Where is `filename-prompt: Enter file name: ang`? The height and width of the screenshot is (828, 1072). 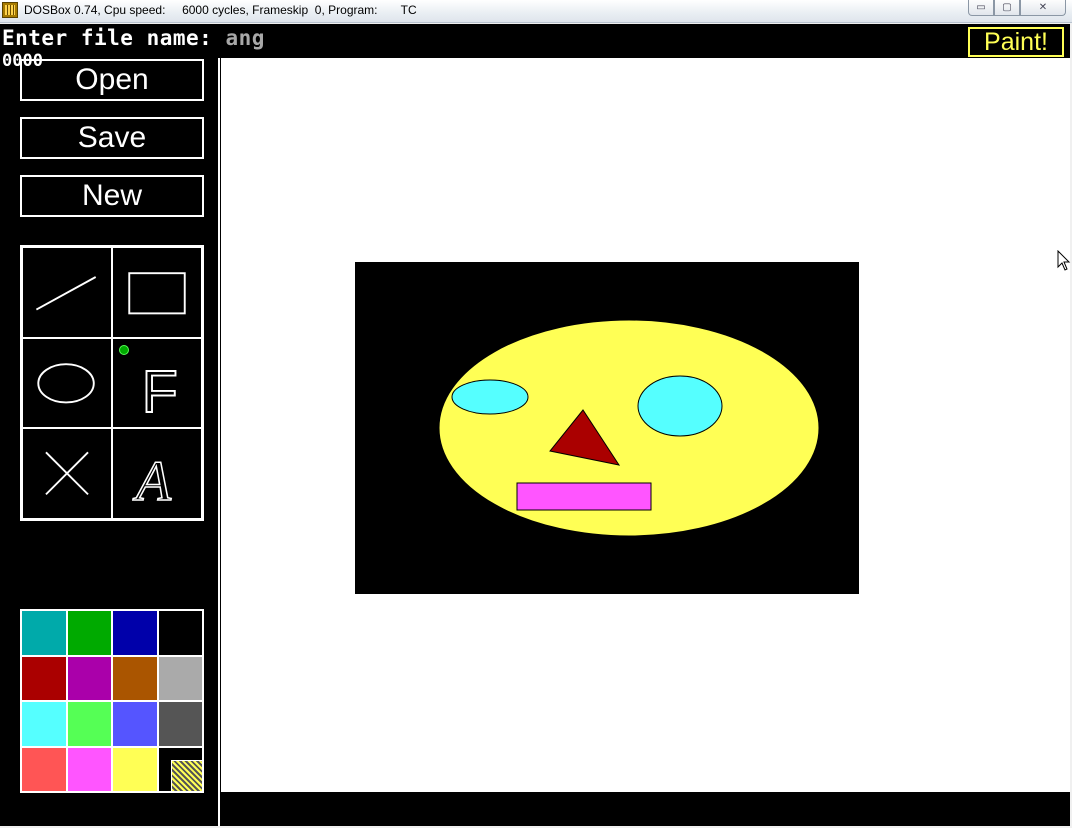
filename-prompt: Enter file name: ang is located at coordinates (133, 38).